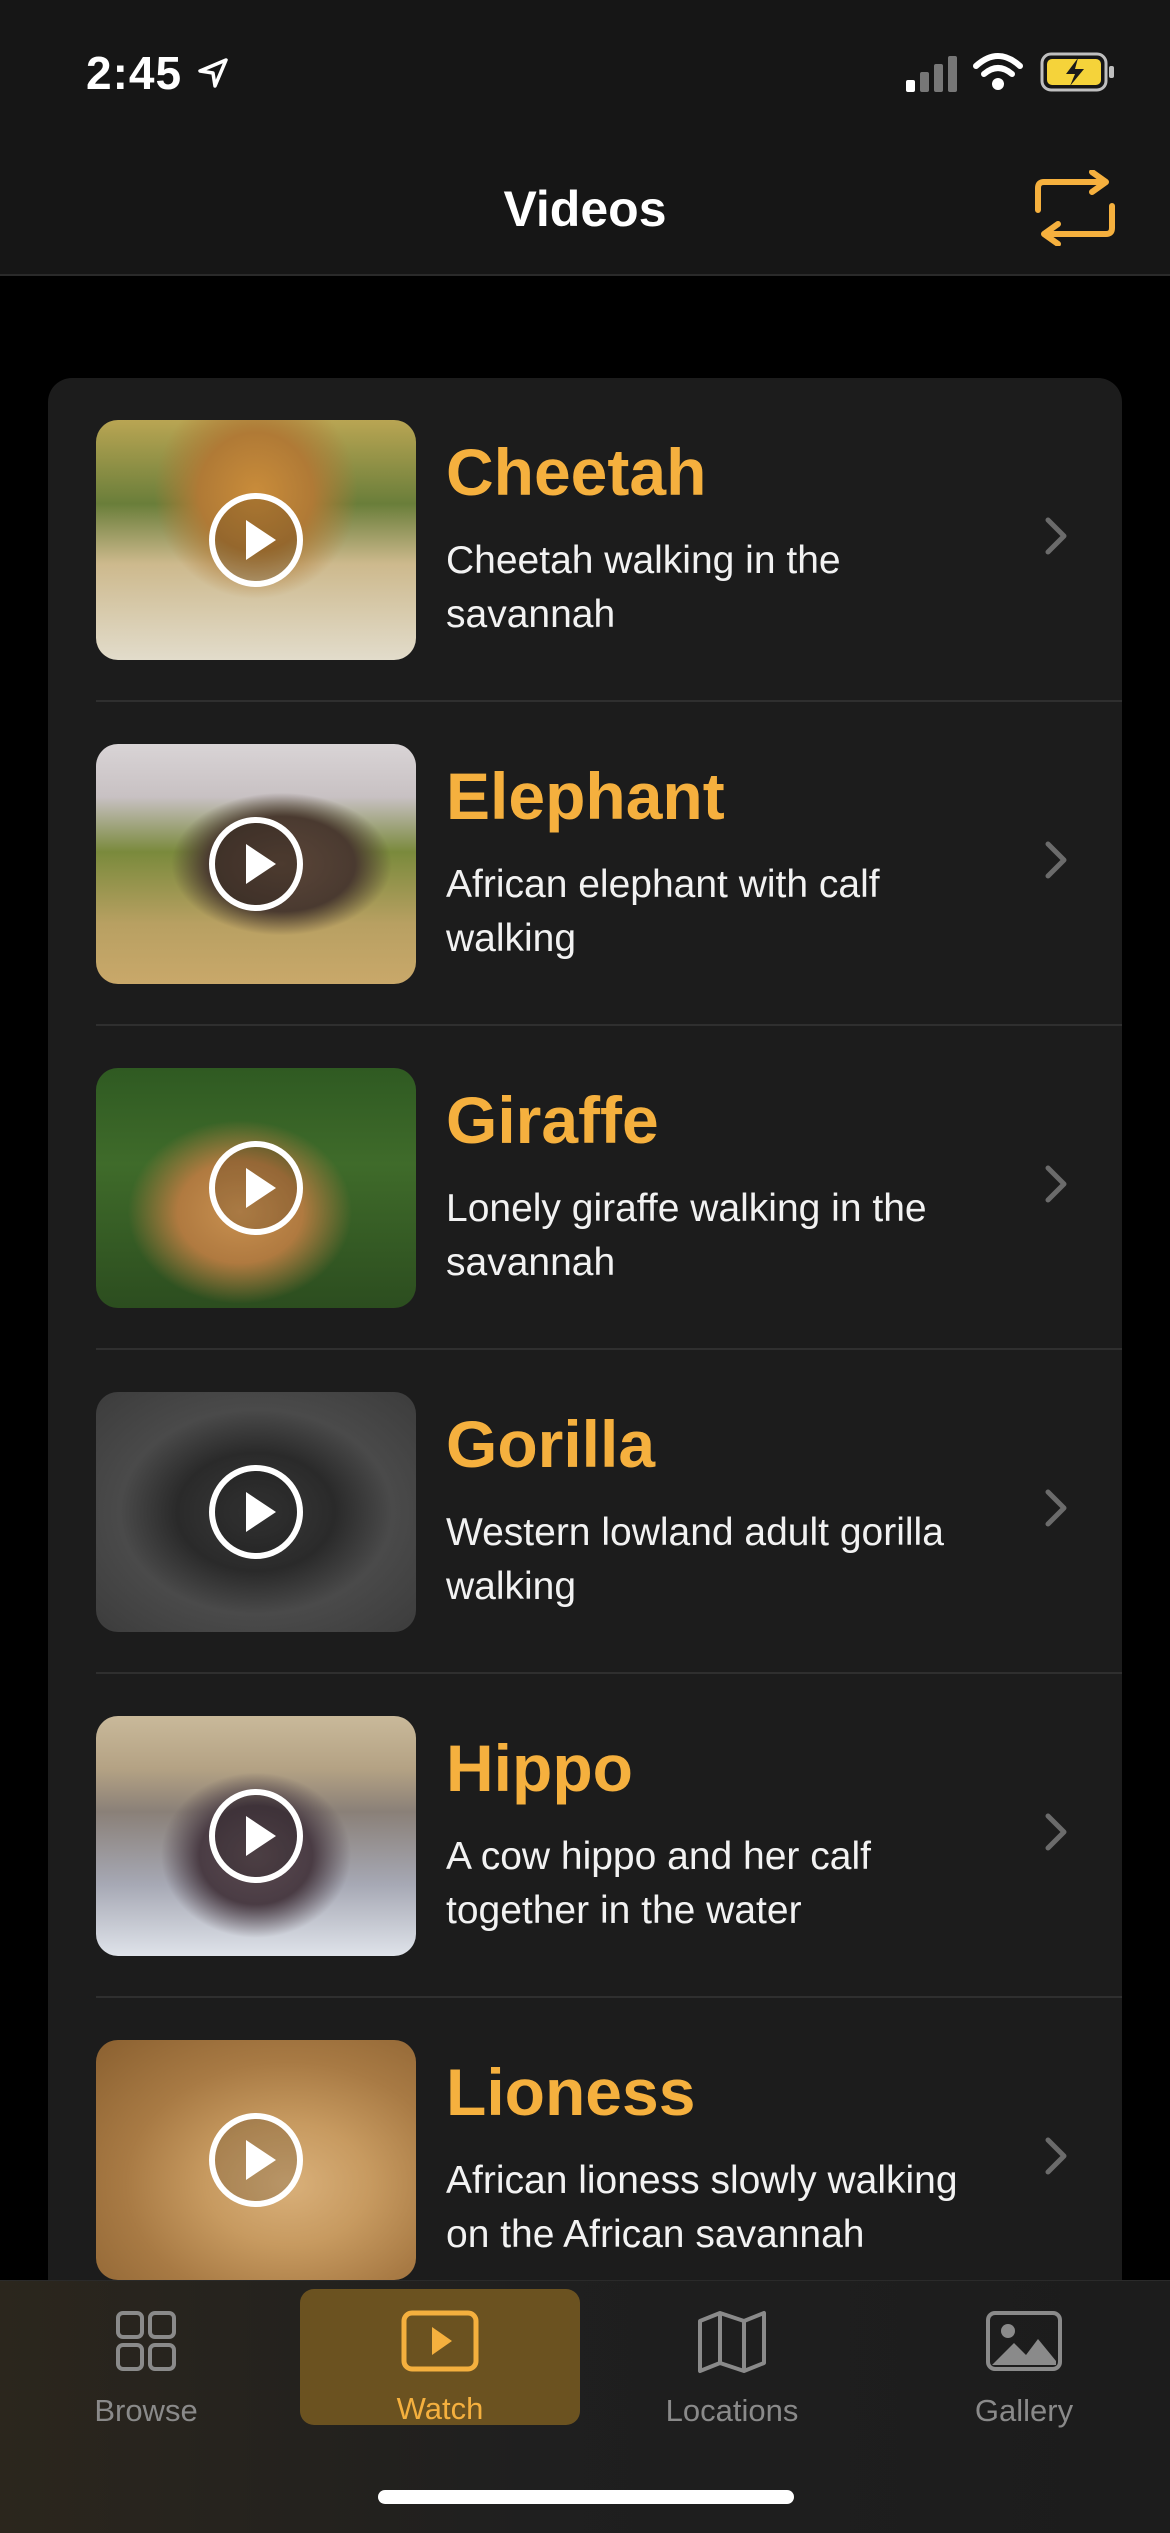 The height and width of the screenshot is (2533, 1170). I want to click on tab-gallery: Gallery, so click(1024, 2361).